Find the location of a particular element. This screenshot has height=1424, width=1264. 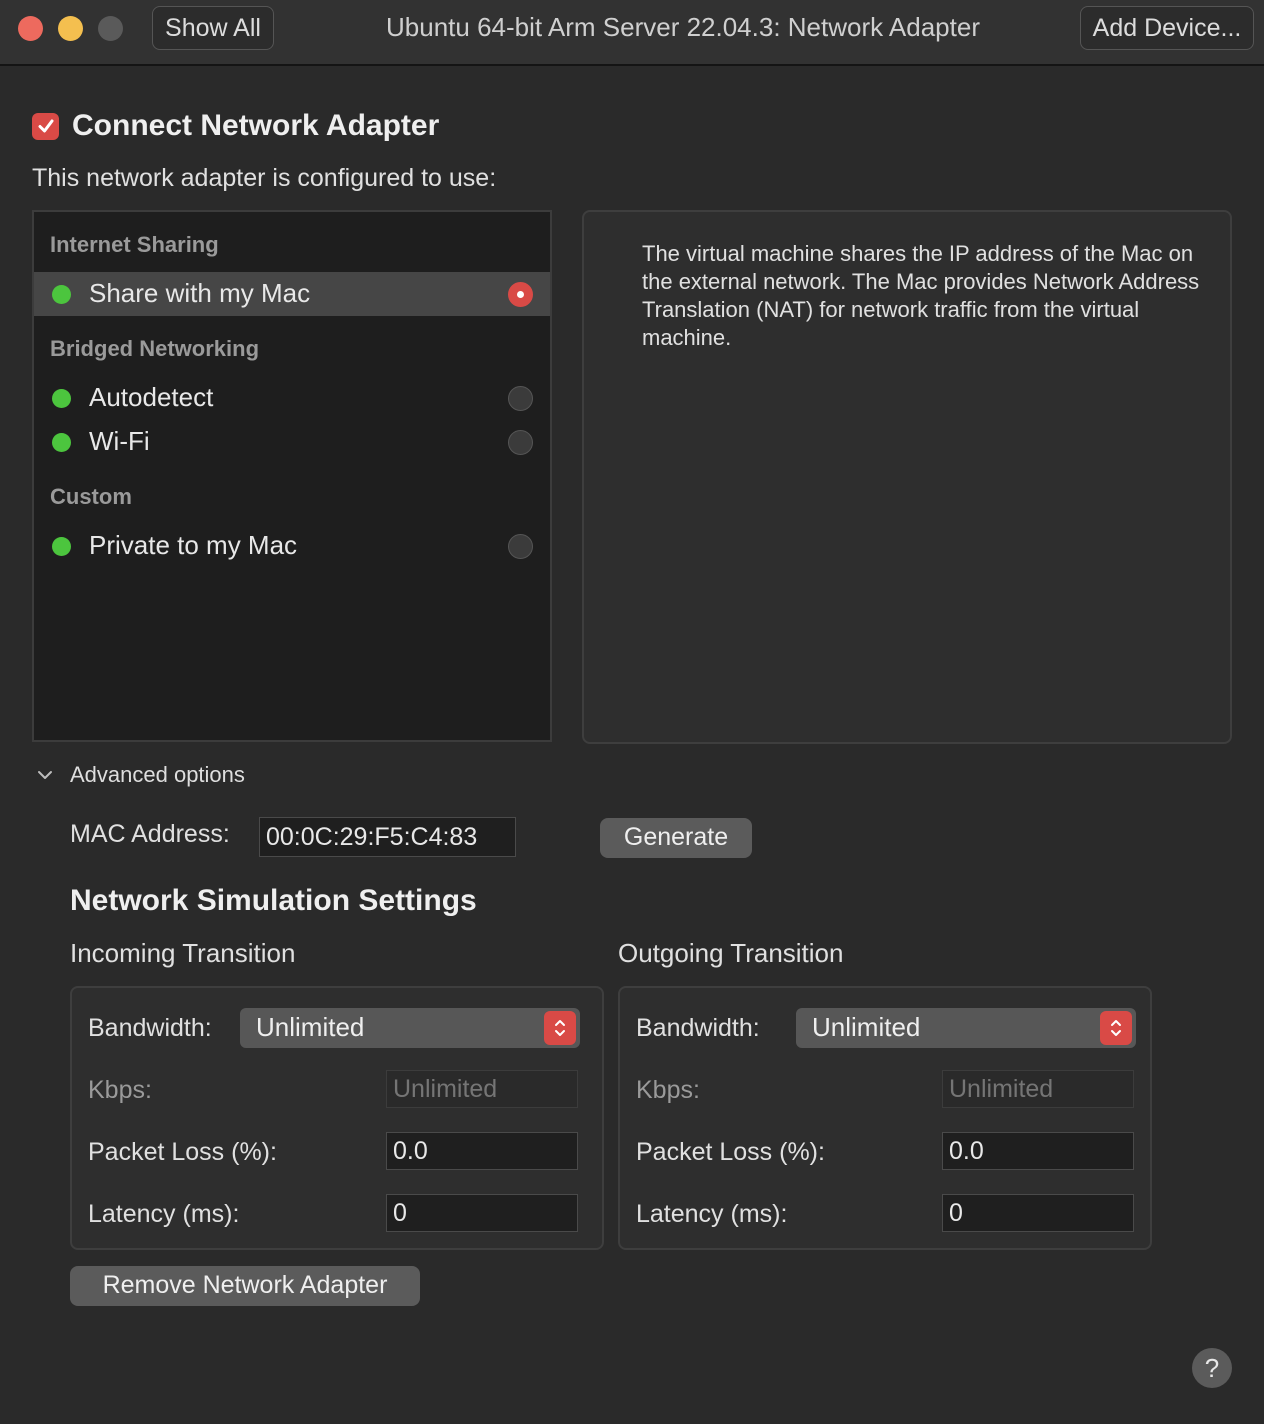

connect-network-adapter-row: Connect Network Adapter is located at coordinates (235, 126).